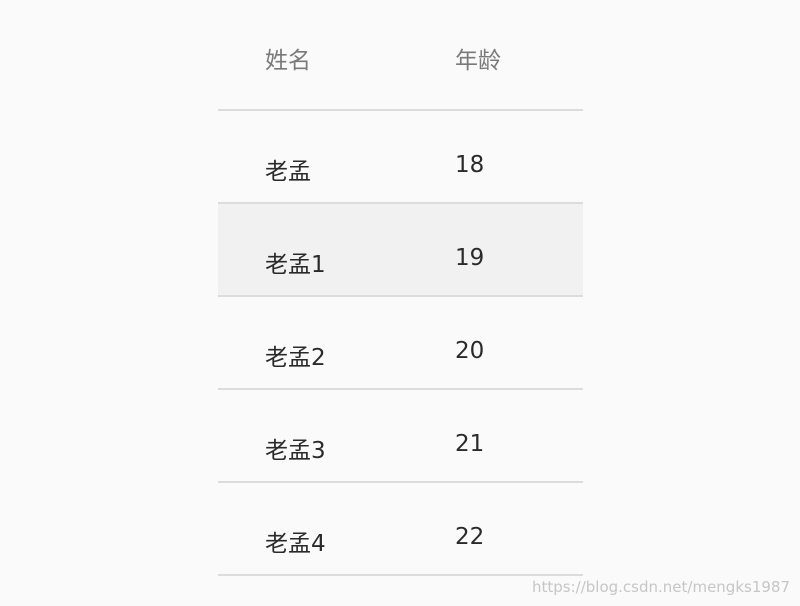 The height and width of the screenshot is (606, 800). What do you see at coordinates (470, 537) in the screenshot?
I see `cell-age: 22` at bounding box center [470, 537].